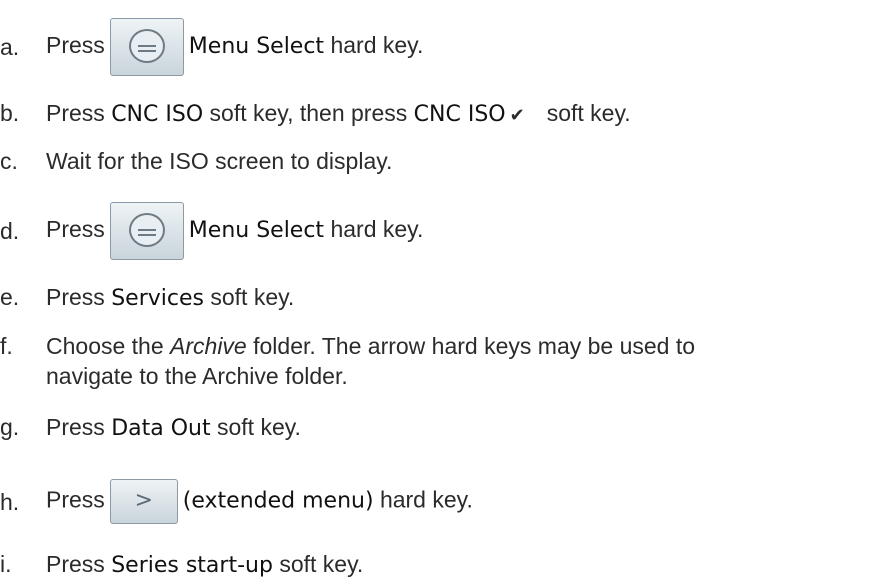  I want to click on key-name: Series start-up, so click(192, 565).